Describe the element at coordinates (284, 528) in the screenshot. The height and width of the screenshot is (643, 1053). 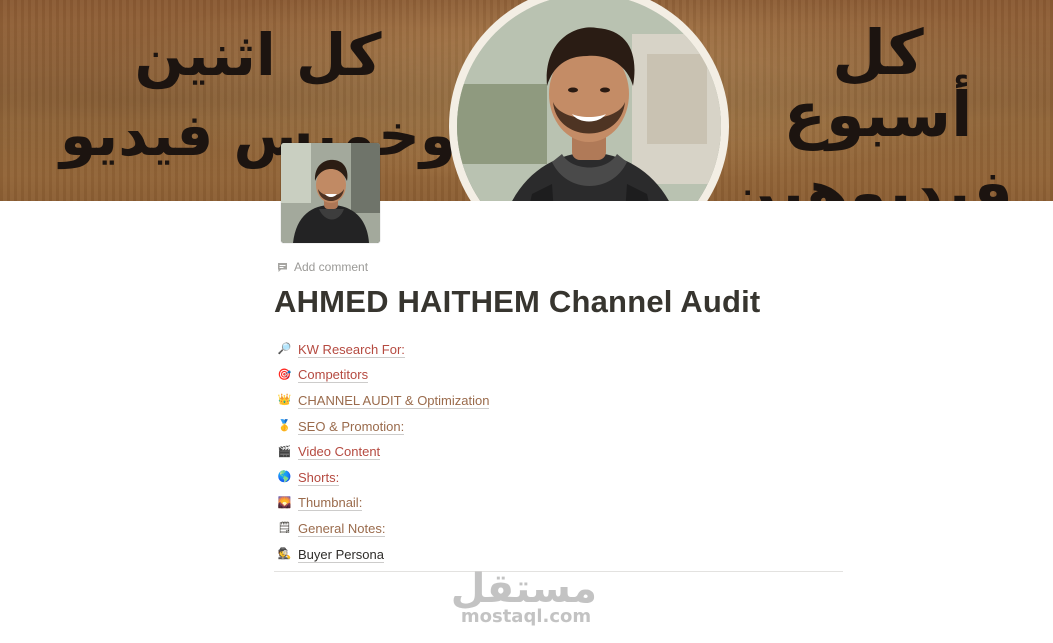
I see `notepad-icon: 🗒` at that location.